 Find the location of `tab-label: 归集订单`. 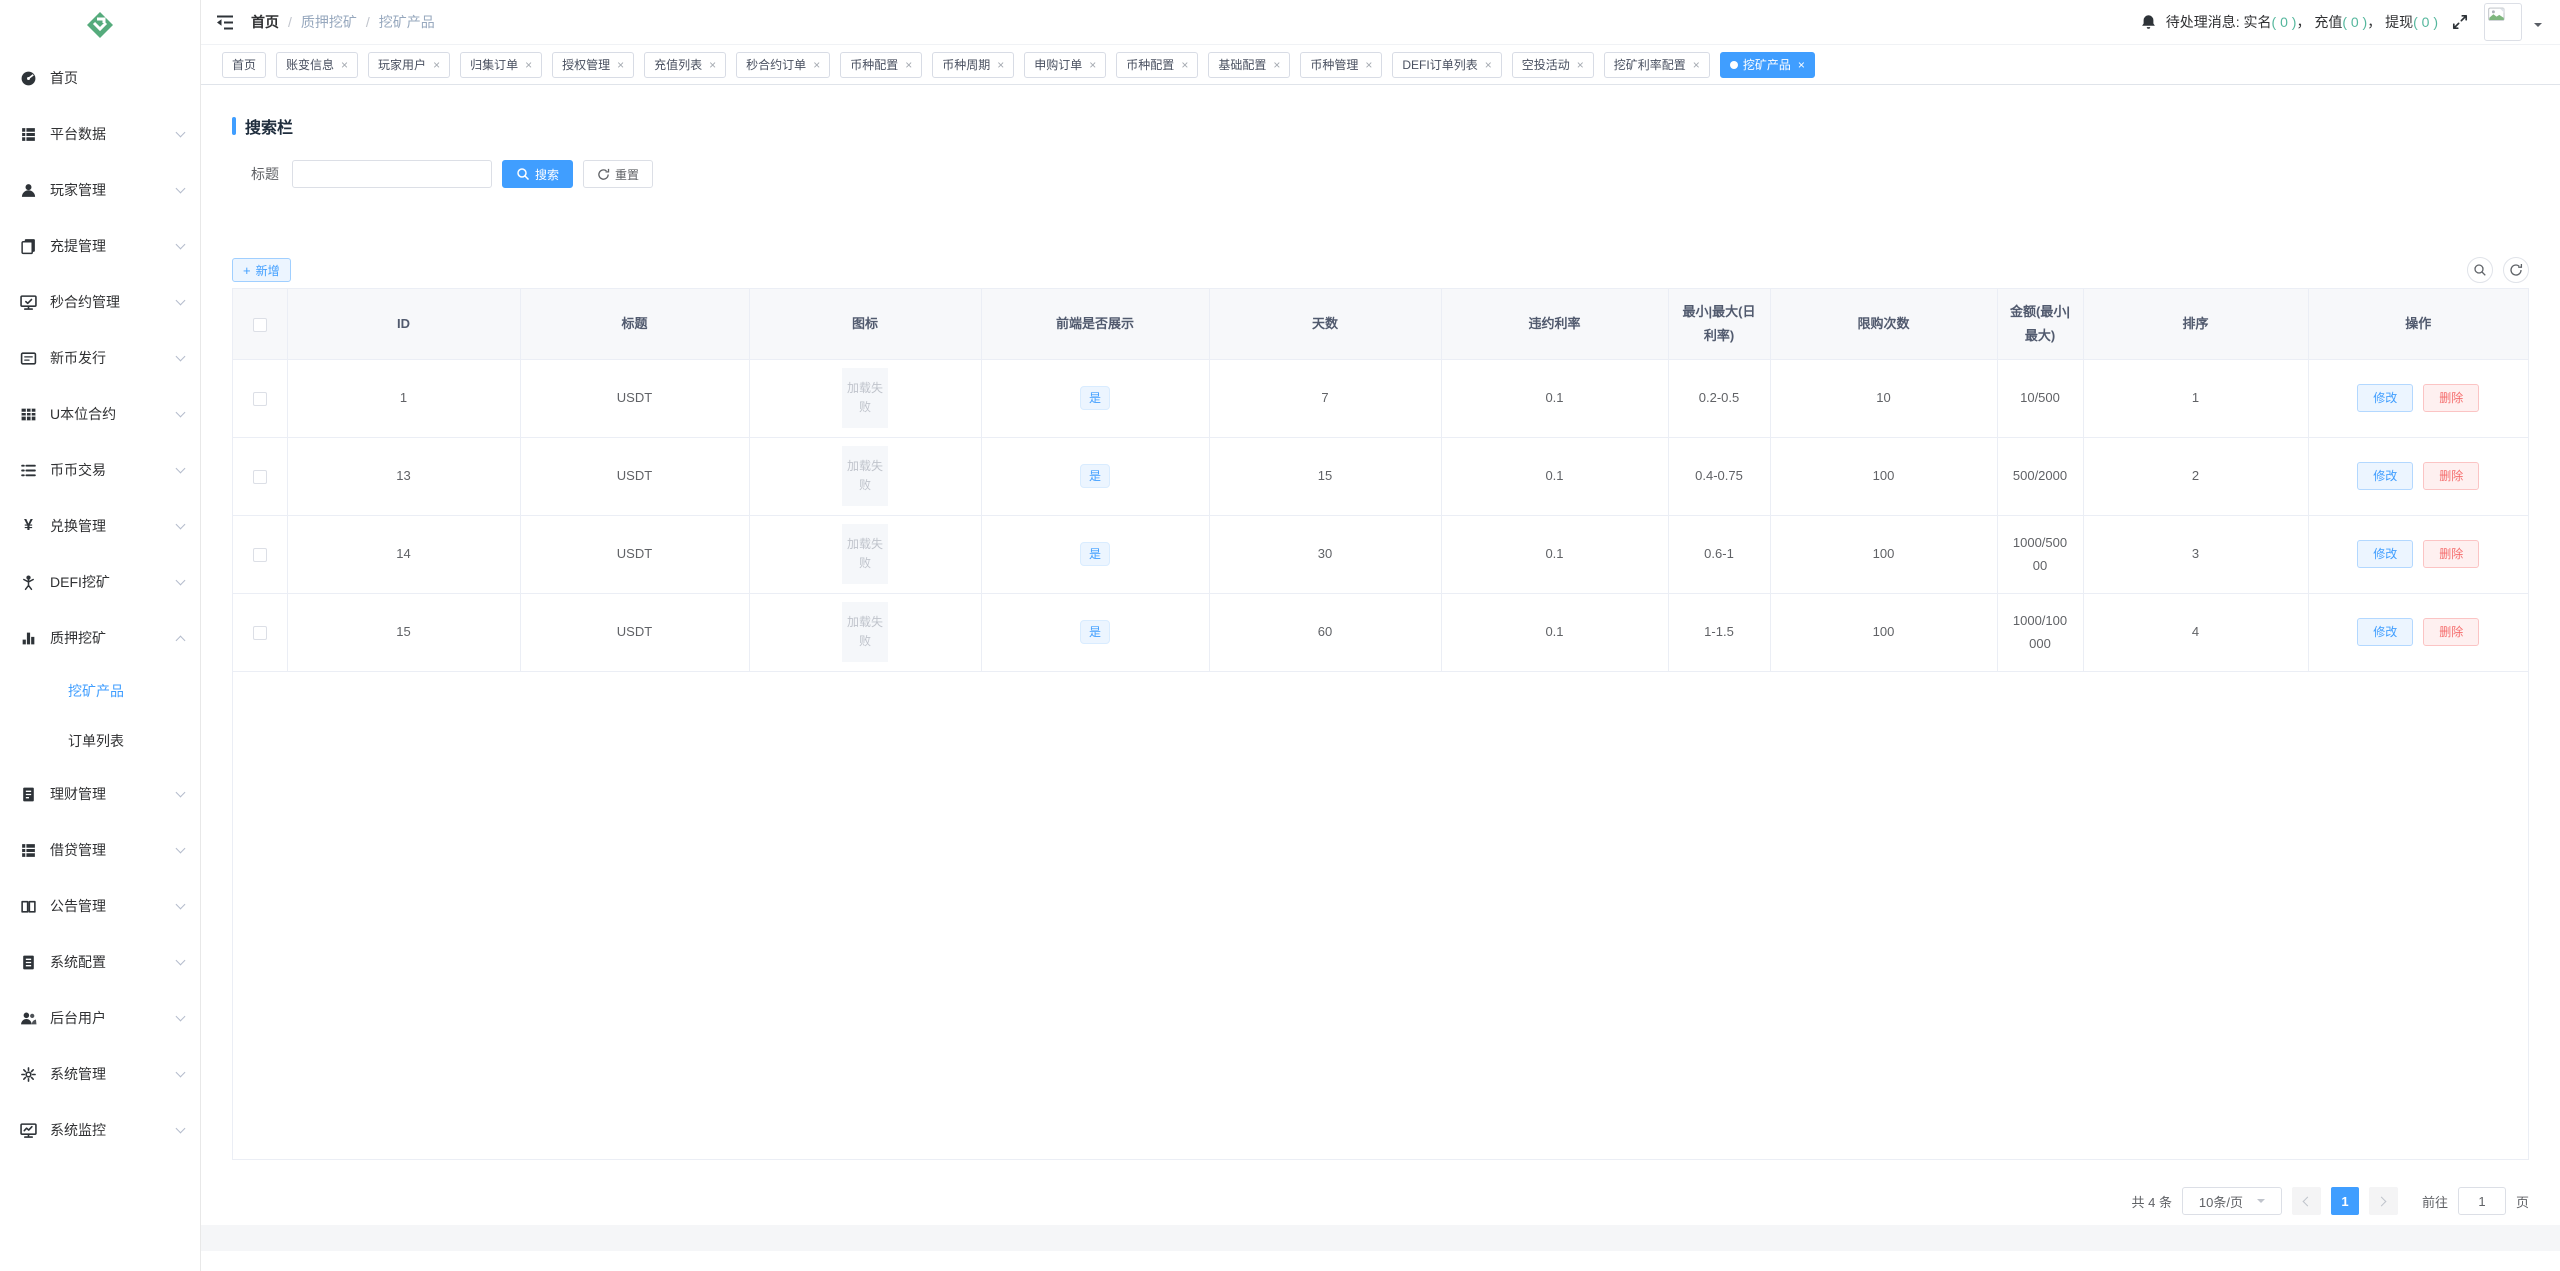

tab-label: 归集订单 is located at coordinates (494, 65).